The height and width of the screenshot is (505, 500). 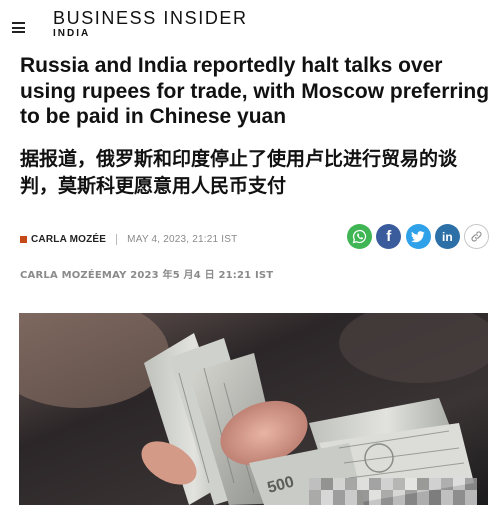 I want to click on whatsapp-icon, so click(x=359, y=236).